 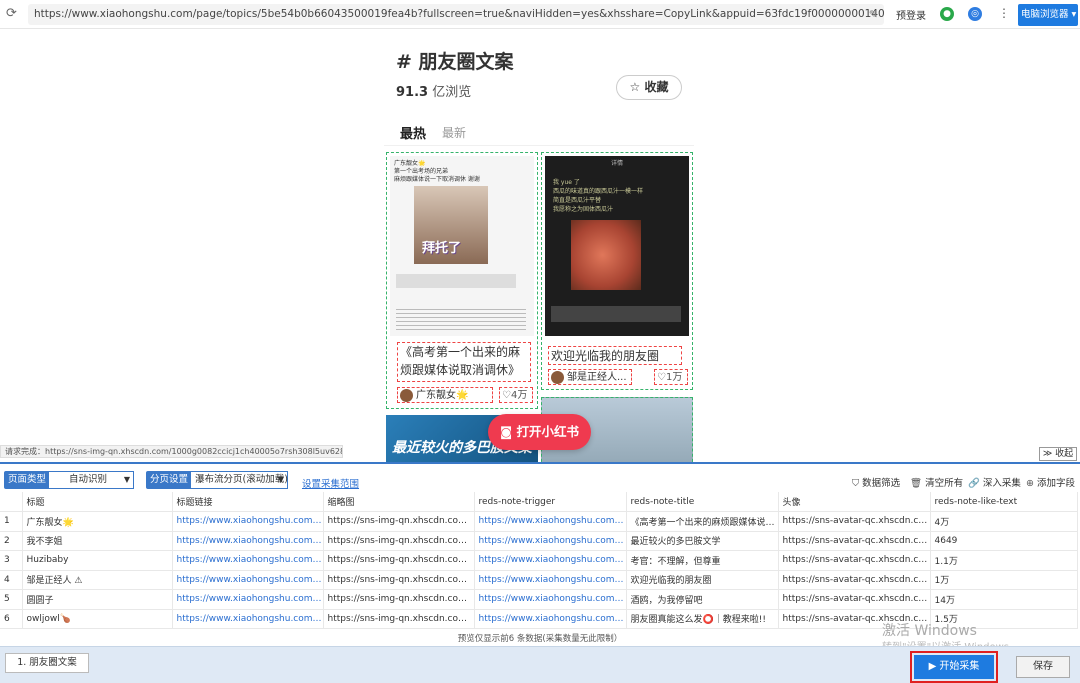 I want to click on tab-new: 最新, so click(x=454, y=132).